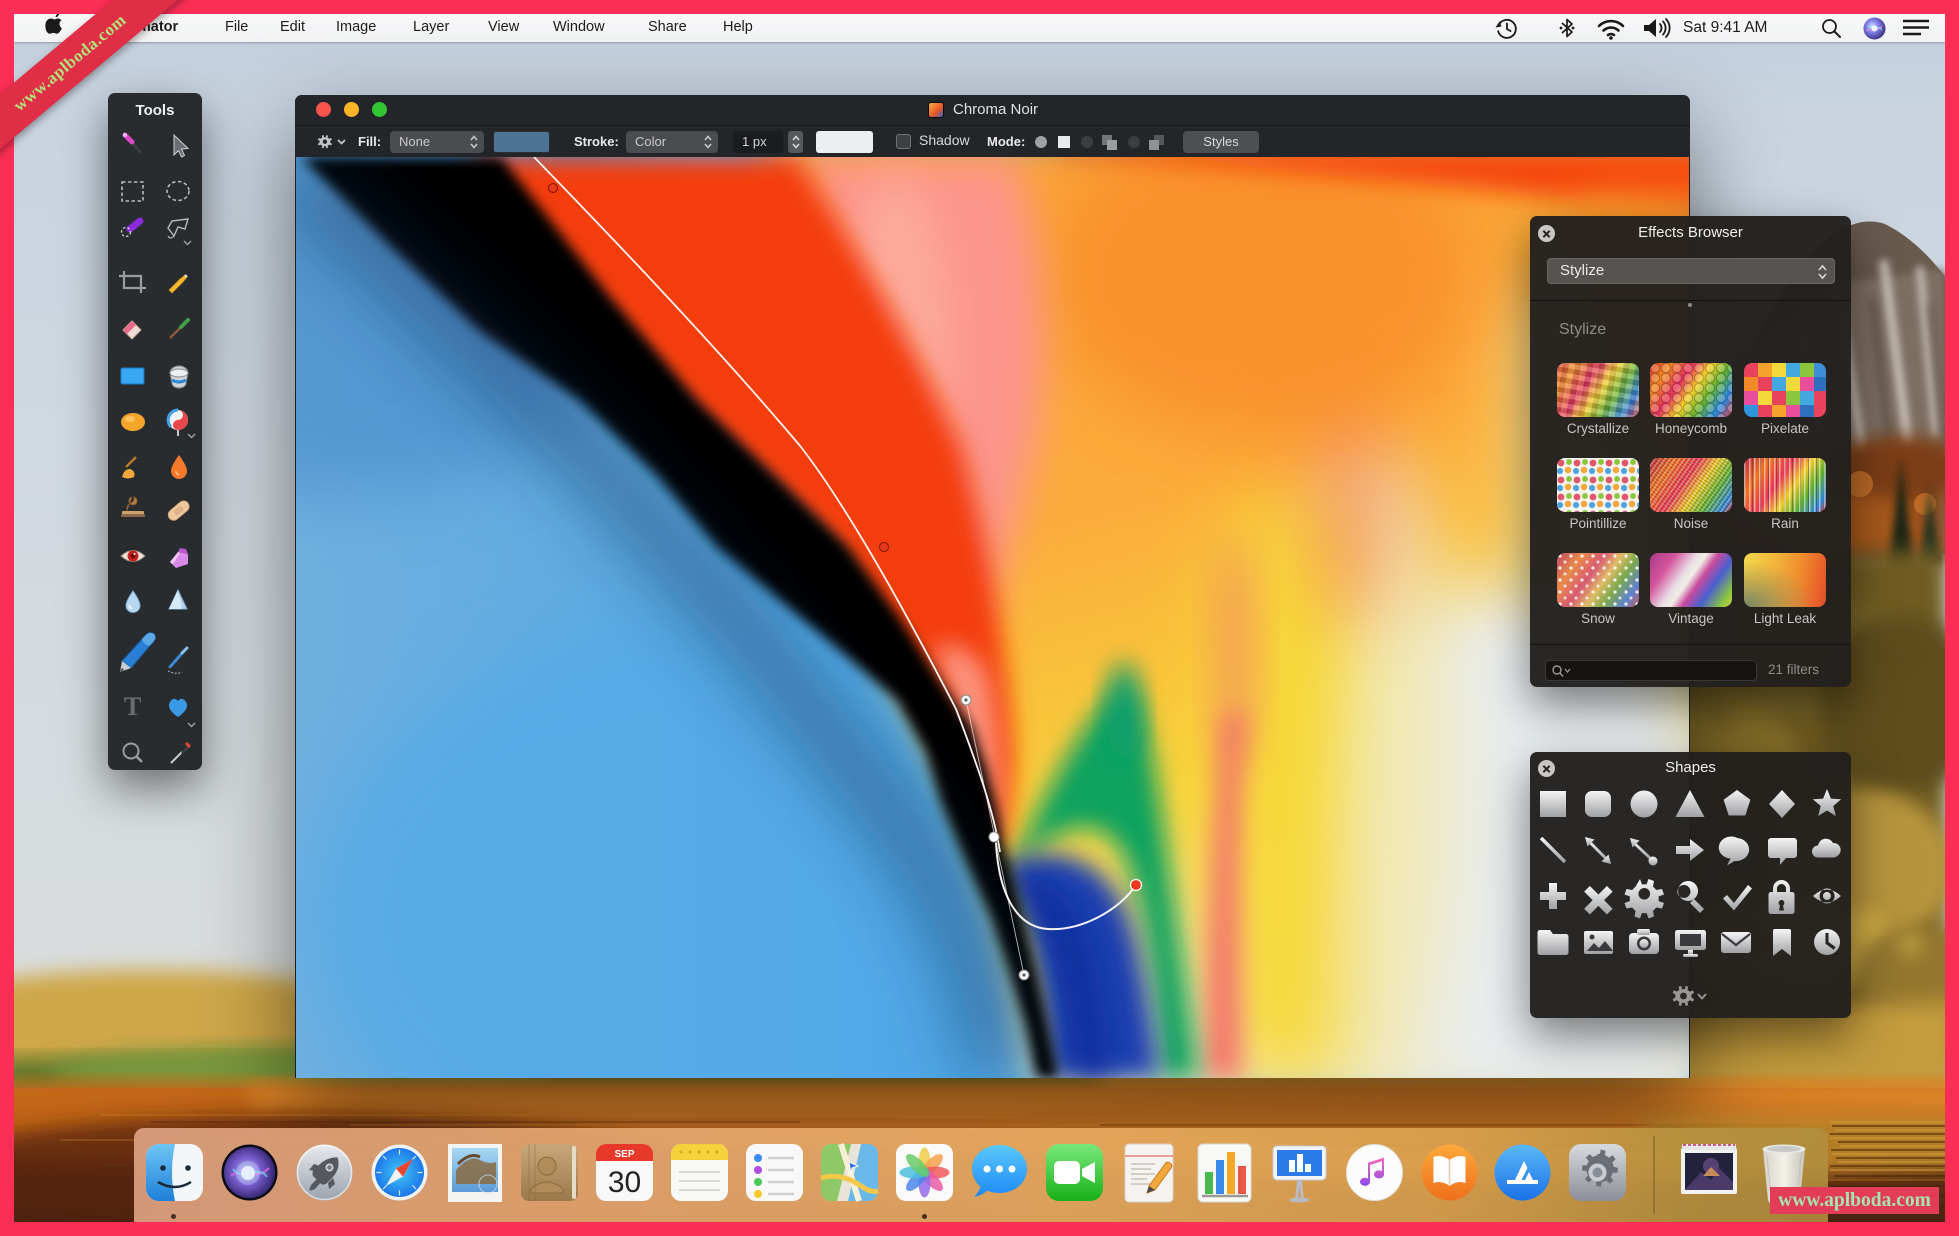  I want to click on svg-text: T, so click(132, 706).